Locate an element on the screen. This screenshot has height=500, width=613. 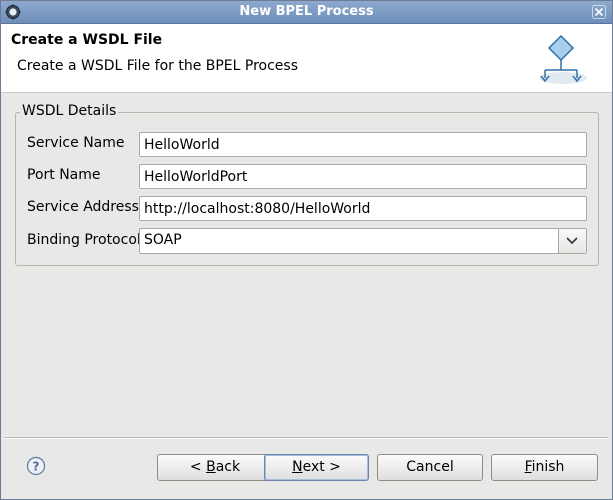
next-rest: ext > is located at coordinates (321, 467).